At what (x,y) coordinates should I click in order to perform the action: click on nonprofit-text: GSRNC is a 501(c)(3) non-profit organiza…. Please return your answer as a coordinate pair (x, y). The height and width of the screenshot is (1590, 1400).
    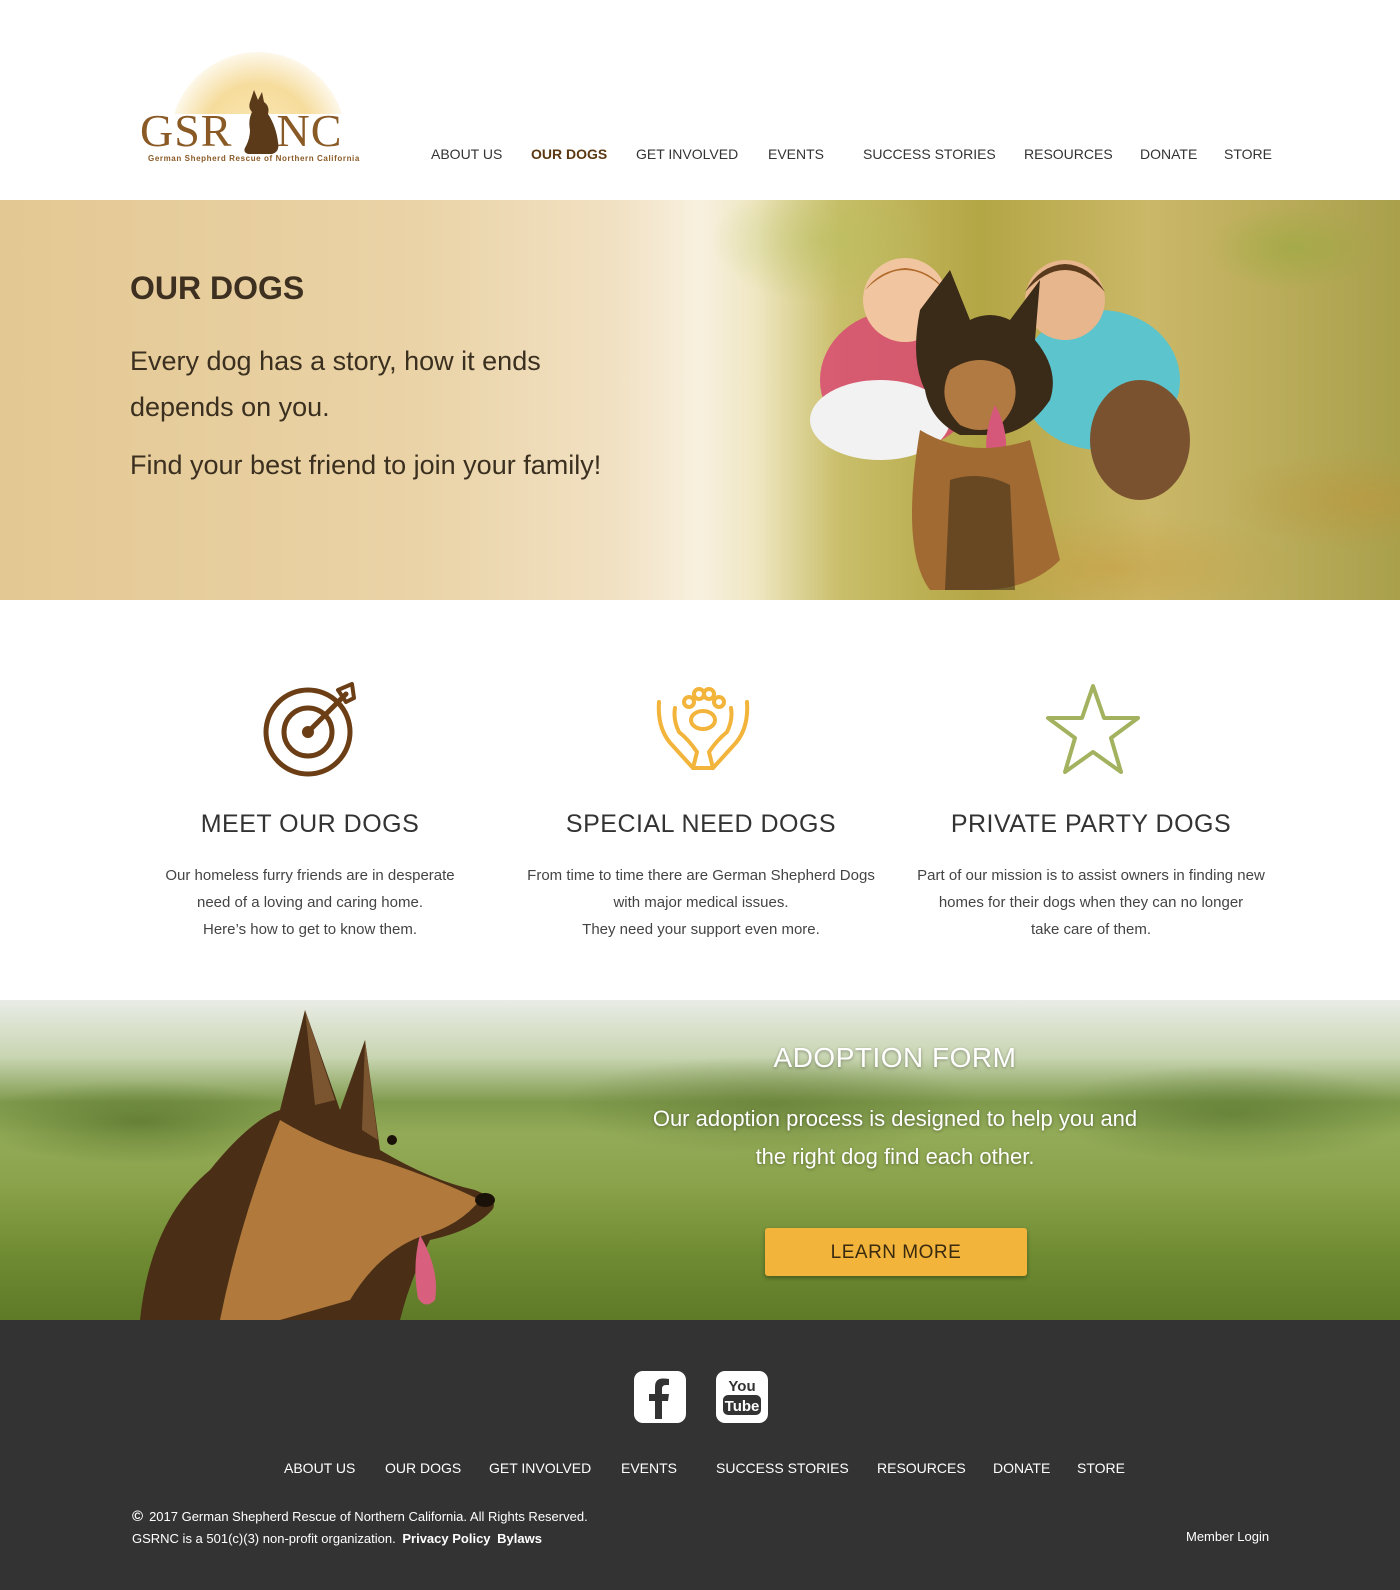
    Looking at the image, I should click on (337, 1538).